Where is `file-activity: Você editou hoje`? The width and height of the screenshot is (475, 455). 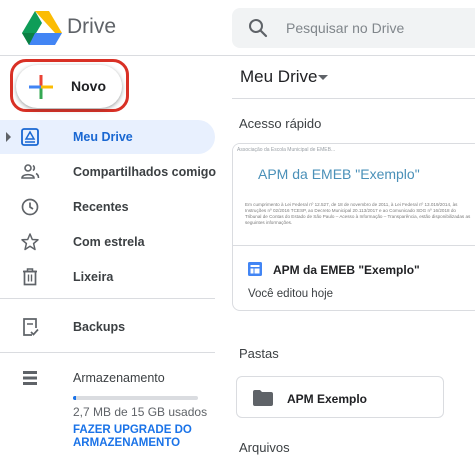
file-activity: Você editou hoje is located at coordinates (291, 294).